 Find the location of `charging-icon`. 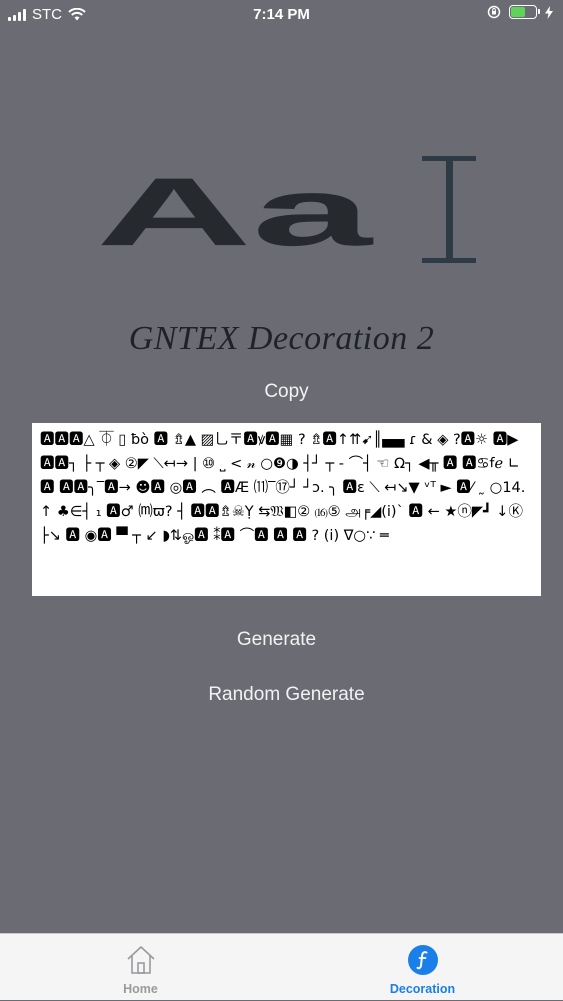

charging-icon is located at coordinates (549, 12).